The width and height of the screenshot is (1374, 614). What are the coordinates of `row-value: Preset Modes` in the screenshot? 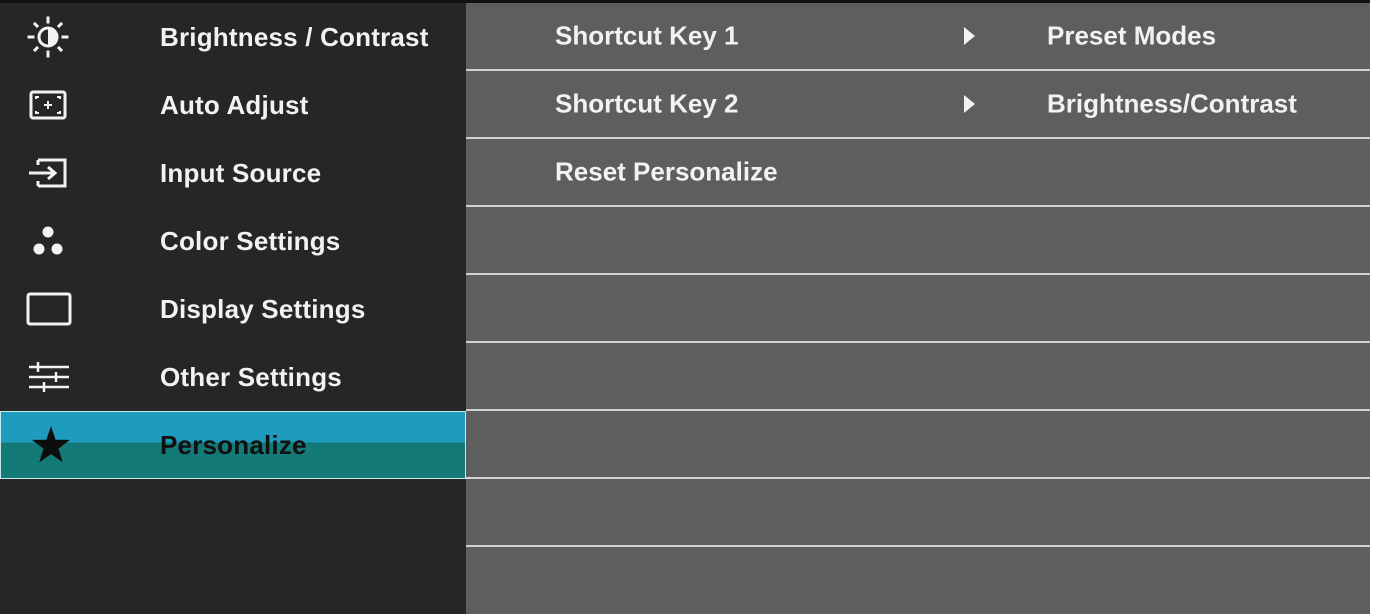 It's located at (1132, 35).